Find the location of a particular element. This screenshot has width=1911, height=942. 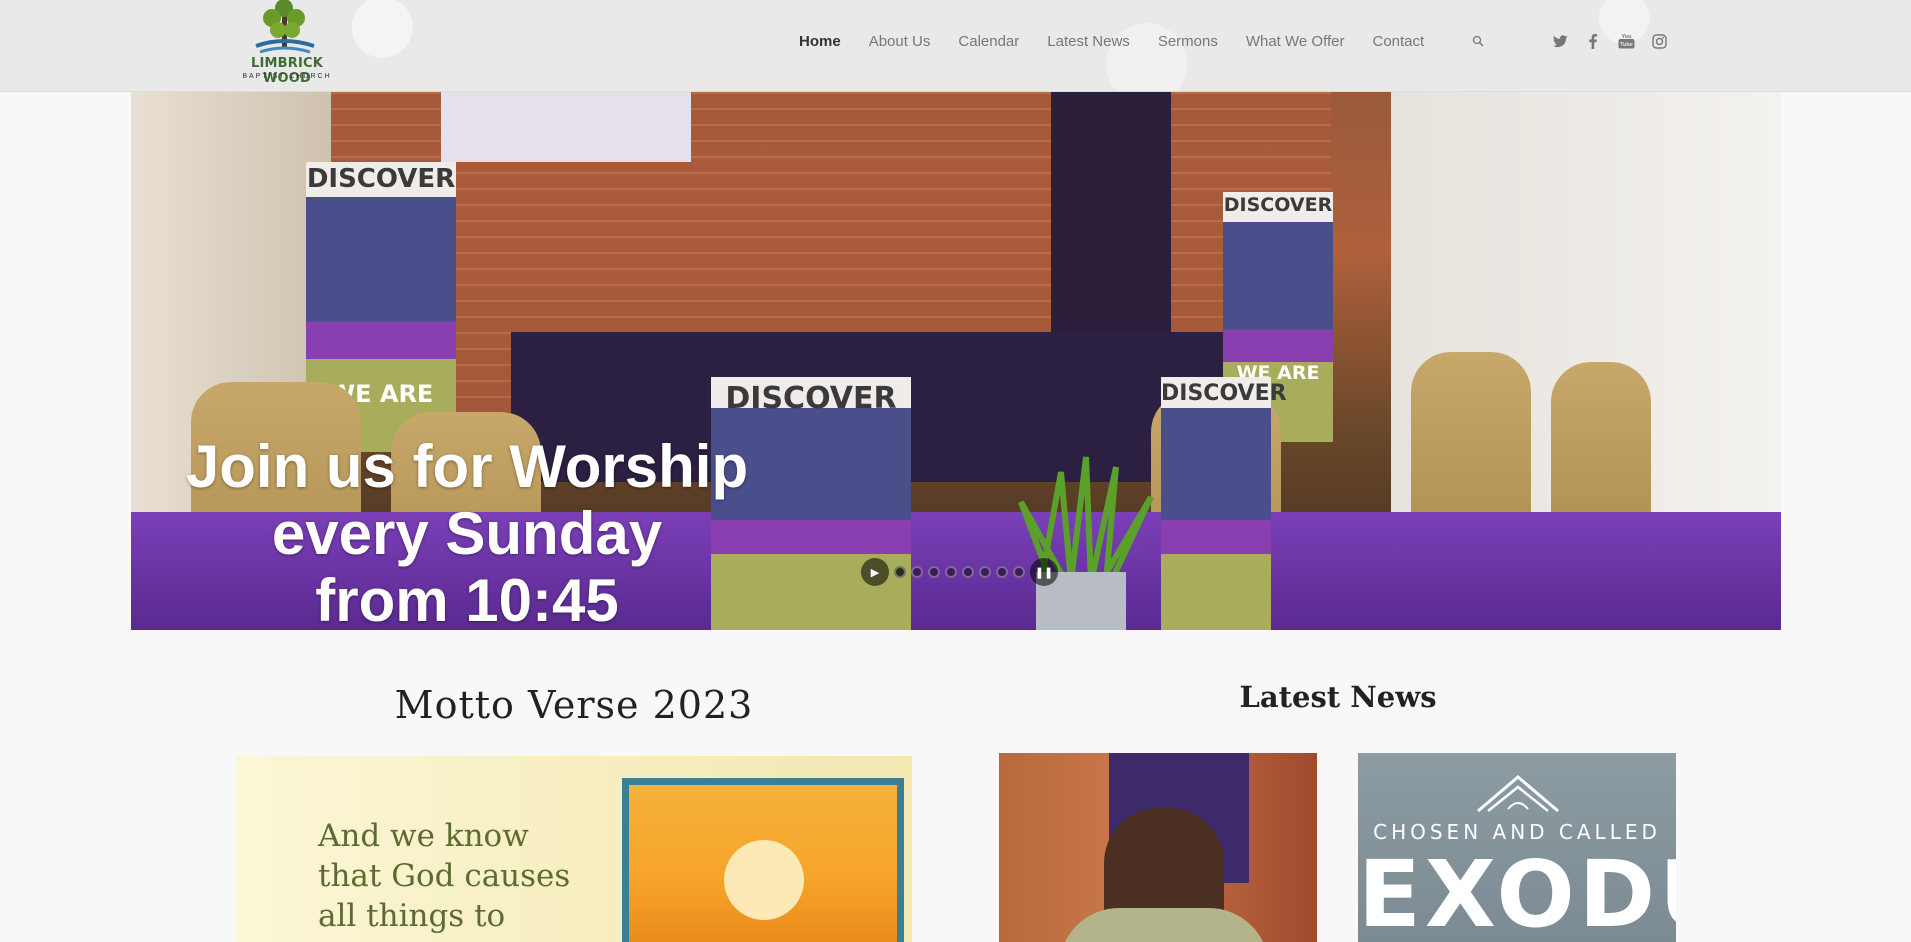

news-card-exodus: CHOSEN AND CALLED EXODUS is located at coordinates (1517, 847).